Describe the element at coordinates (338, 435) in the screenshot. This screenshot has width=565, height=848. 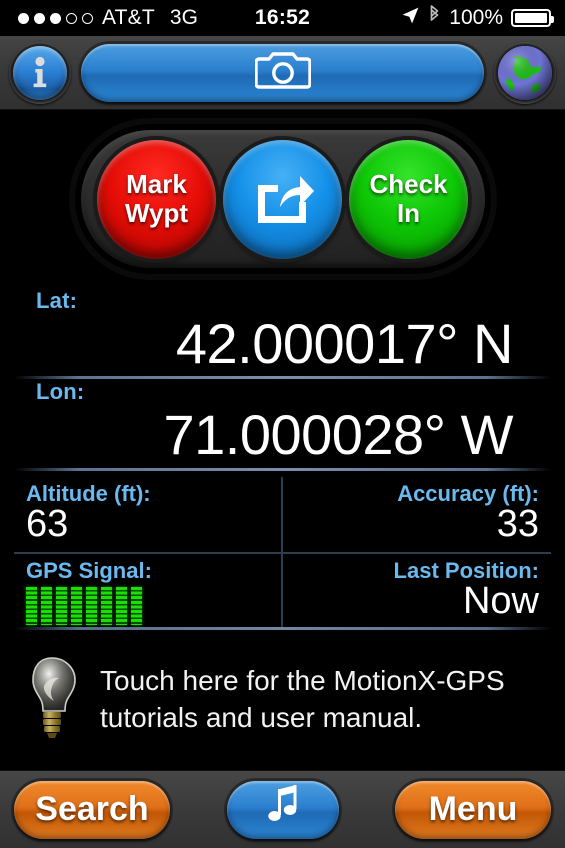
I see `longitude-value: 71.000028° W` at that location.